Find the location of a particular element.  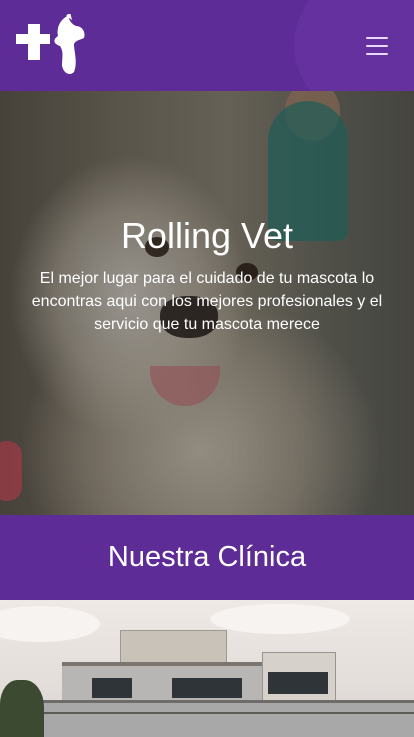

hamburger-menu-icon is located at coordinates (377, 46).